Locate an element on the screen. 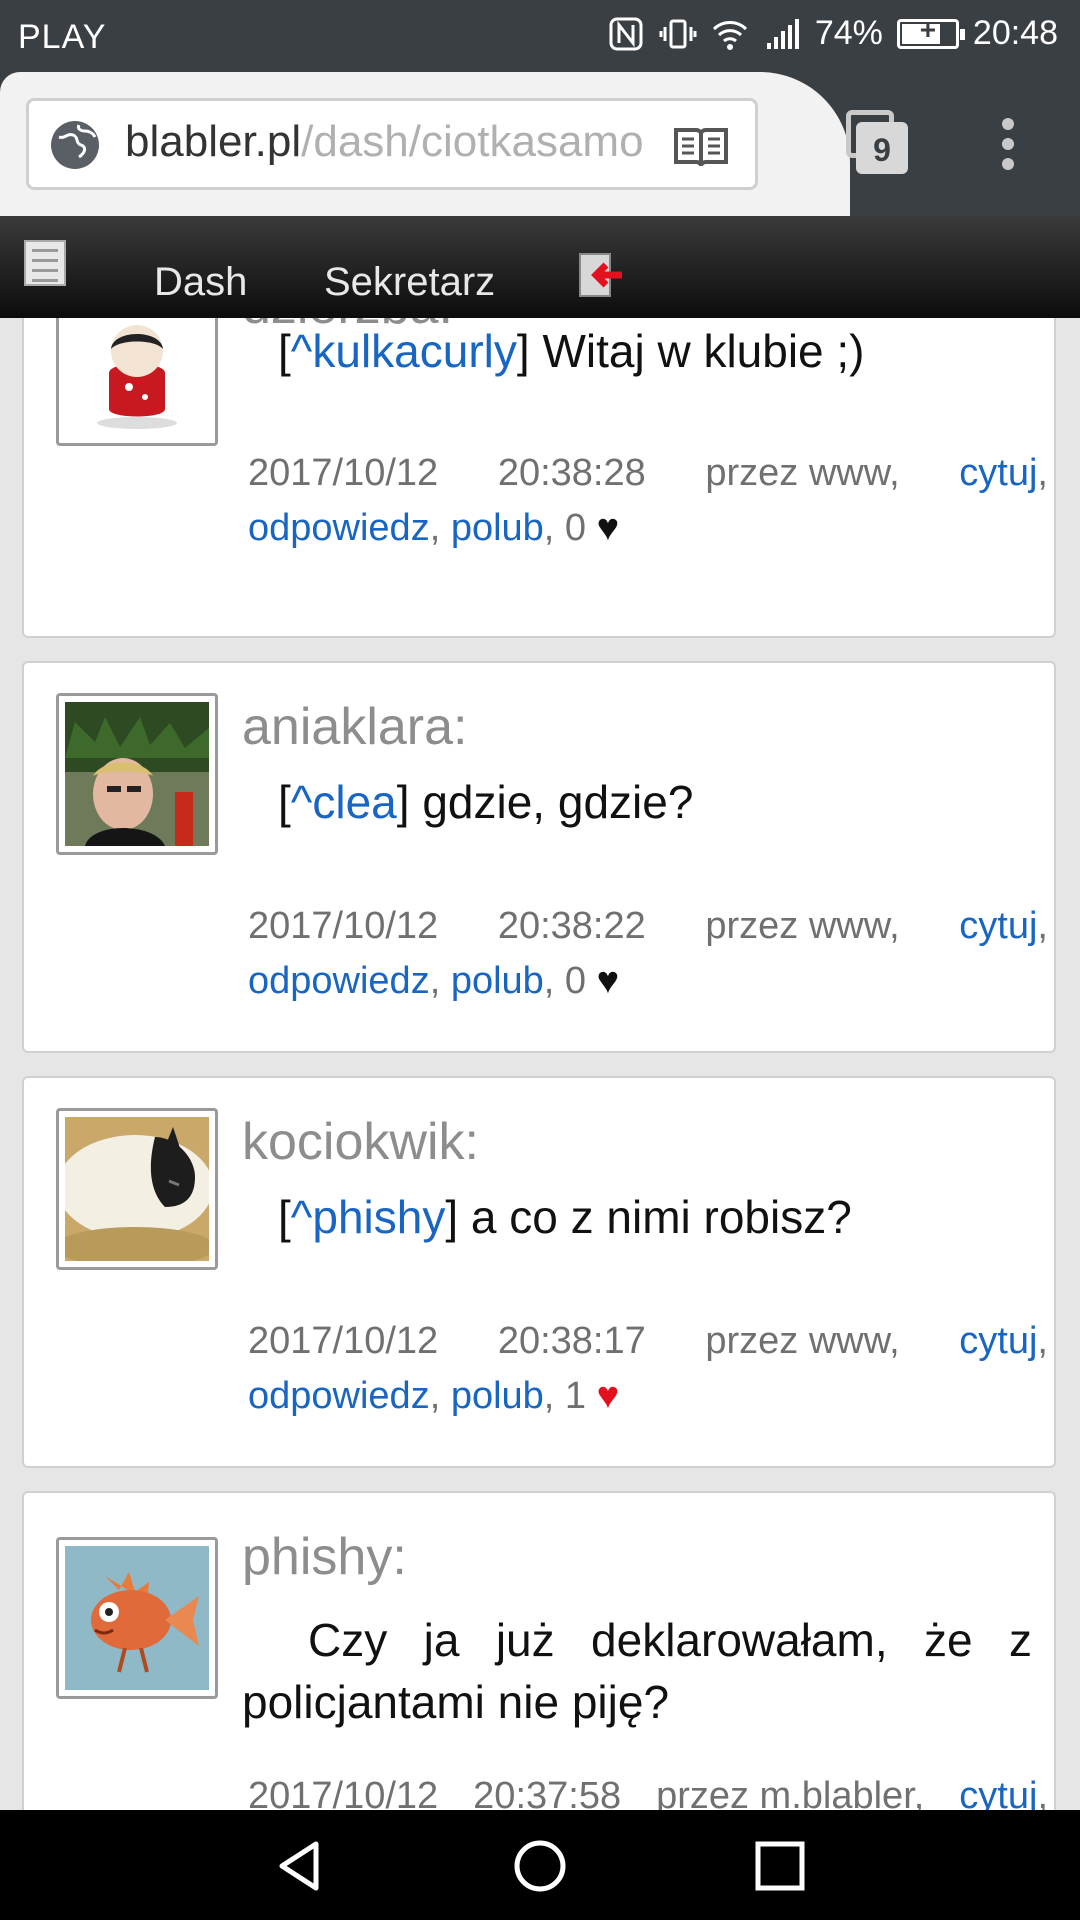 Image resolution: width=1080 pixels, height=1920 pixels. address-bar: blabler.pl/dash/ciotkasamo is located at coordinates (392, 144).